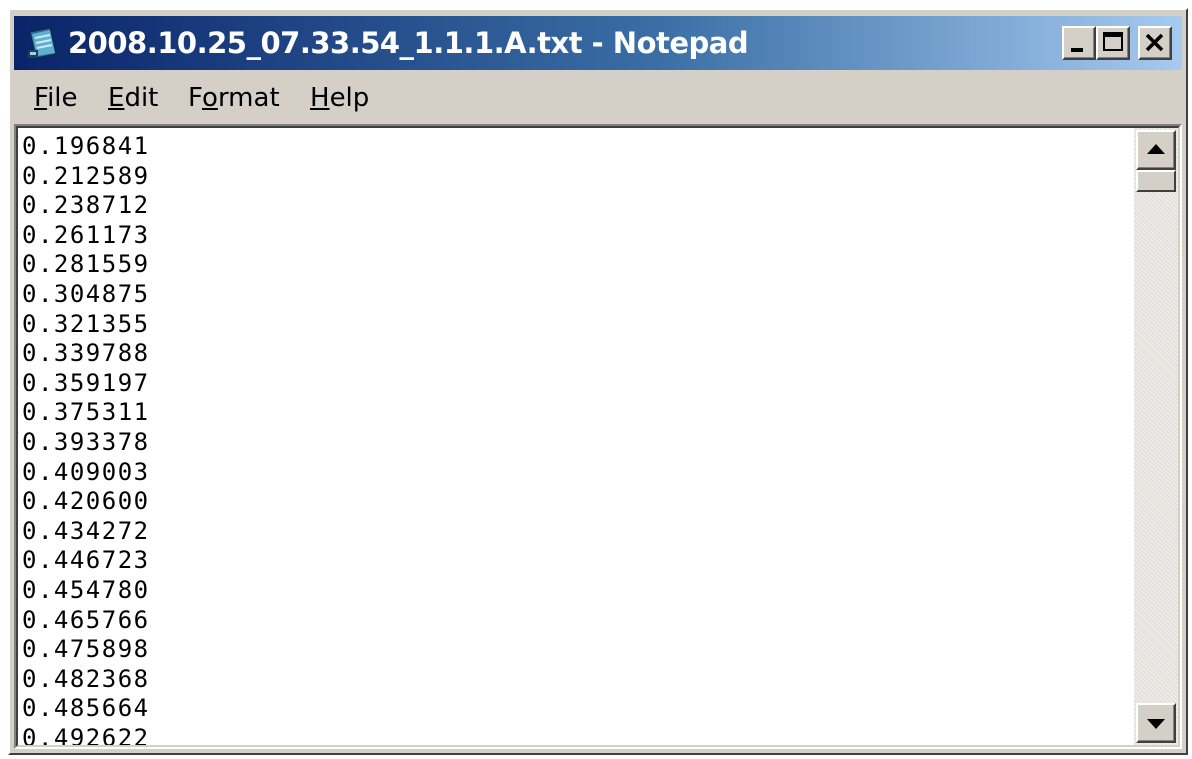 This screenshot has width=1192, height=759. I want to click on scroll-up-arrow-icon, so click(1156, 149).